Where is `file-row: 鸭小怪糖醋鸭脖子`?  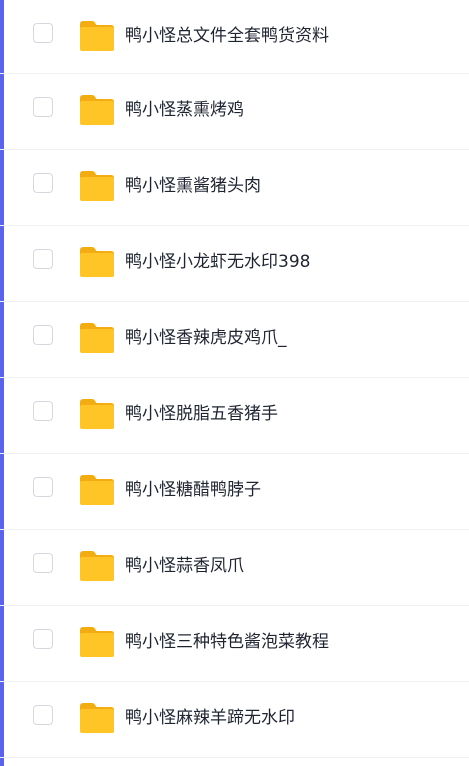
file-row: 鸭小怪糖醋鸭脖子 is located at coordinates (234, 492).